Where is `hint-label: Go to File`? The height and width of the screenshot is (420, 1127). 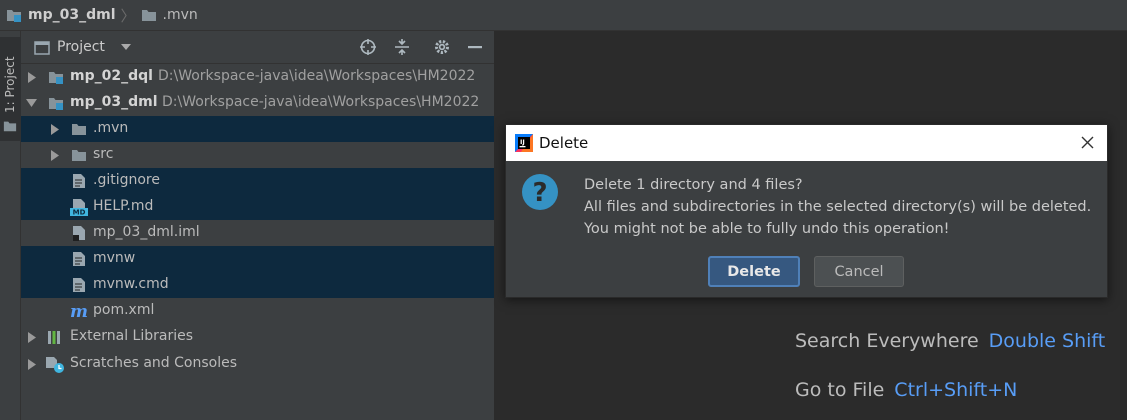 hint-label: Go to File is located at coordinates (840, 390).